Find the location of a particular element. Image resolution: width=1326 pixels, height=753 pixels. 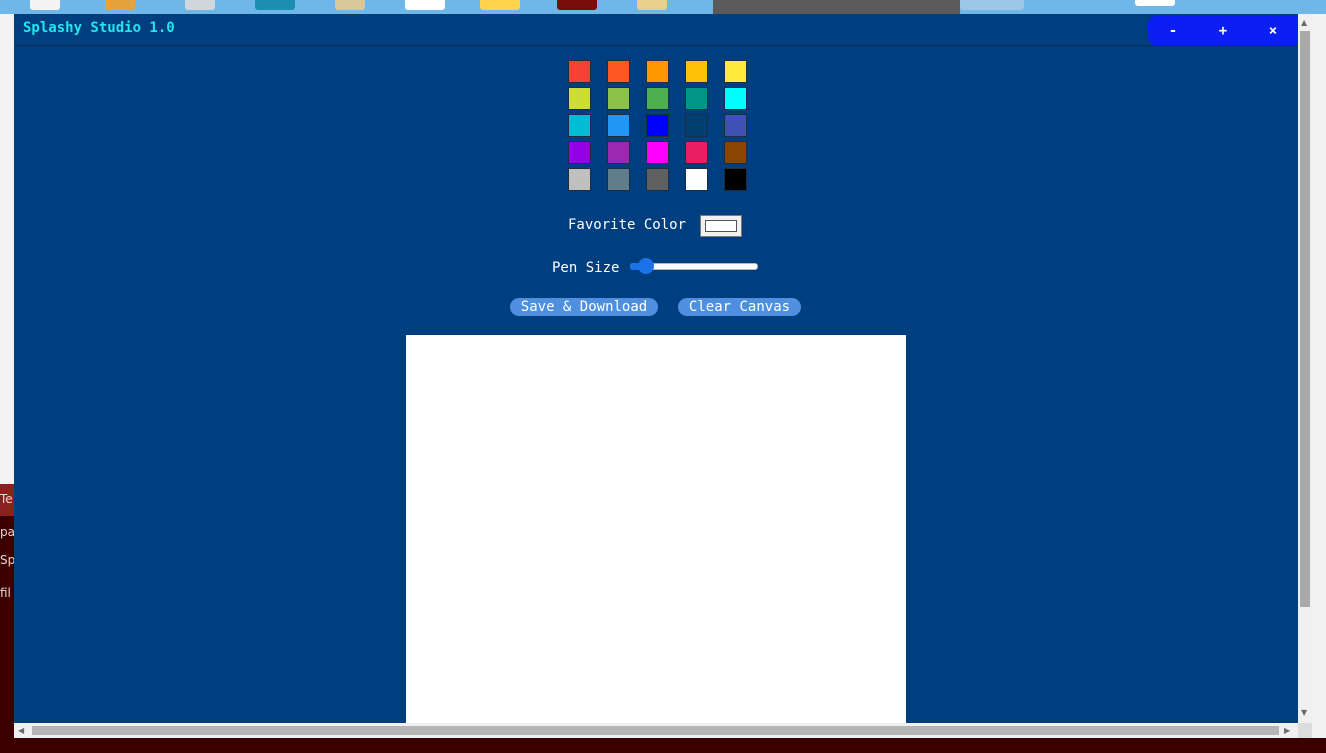

vertical-scroll-thumb is located at coordinates (1305, 319).